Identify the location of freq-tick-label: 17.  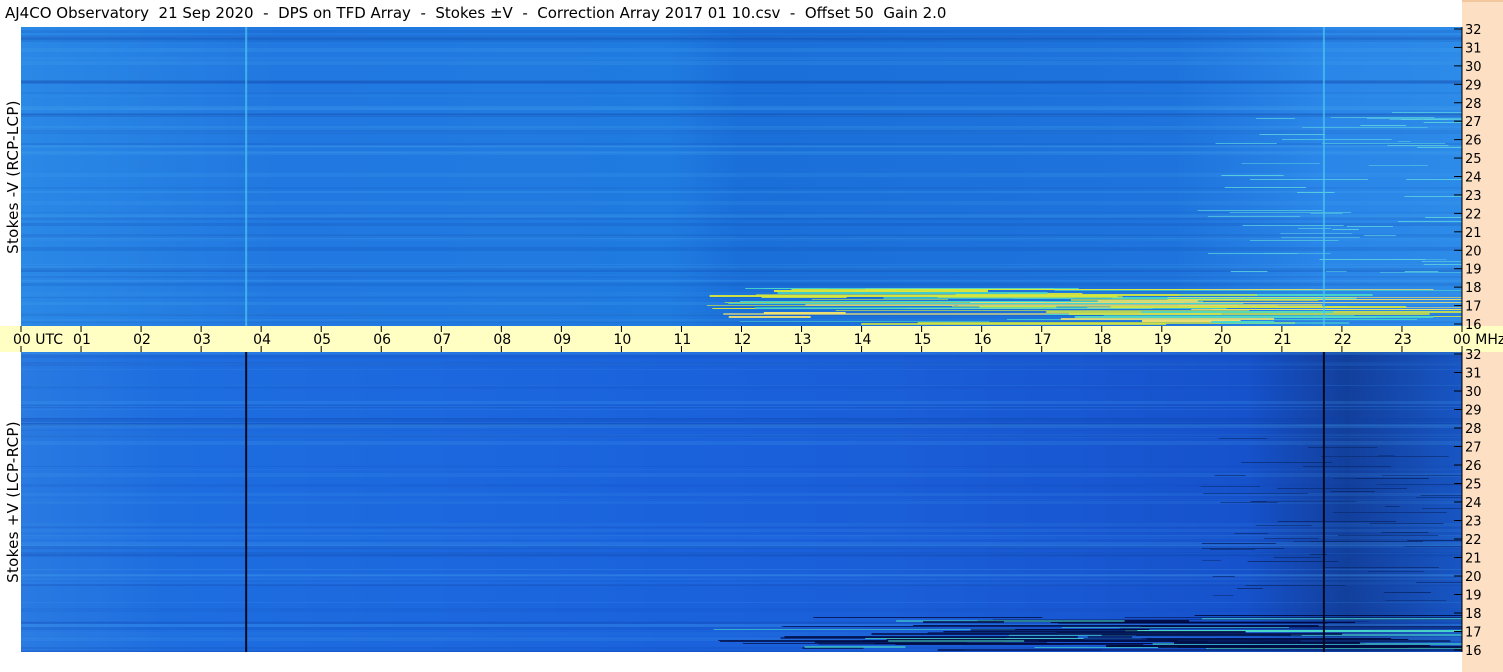
(1473, 633).